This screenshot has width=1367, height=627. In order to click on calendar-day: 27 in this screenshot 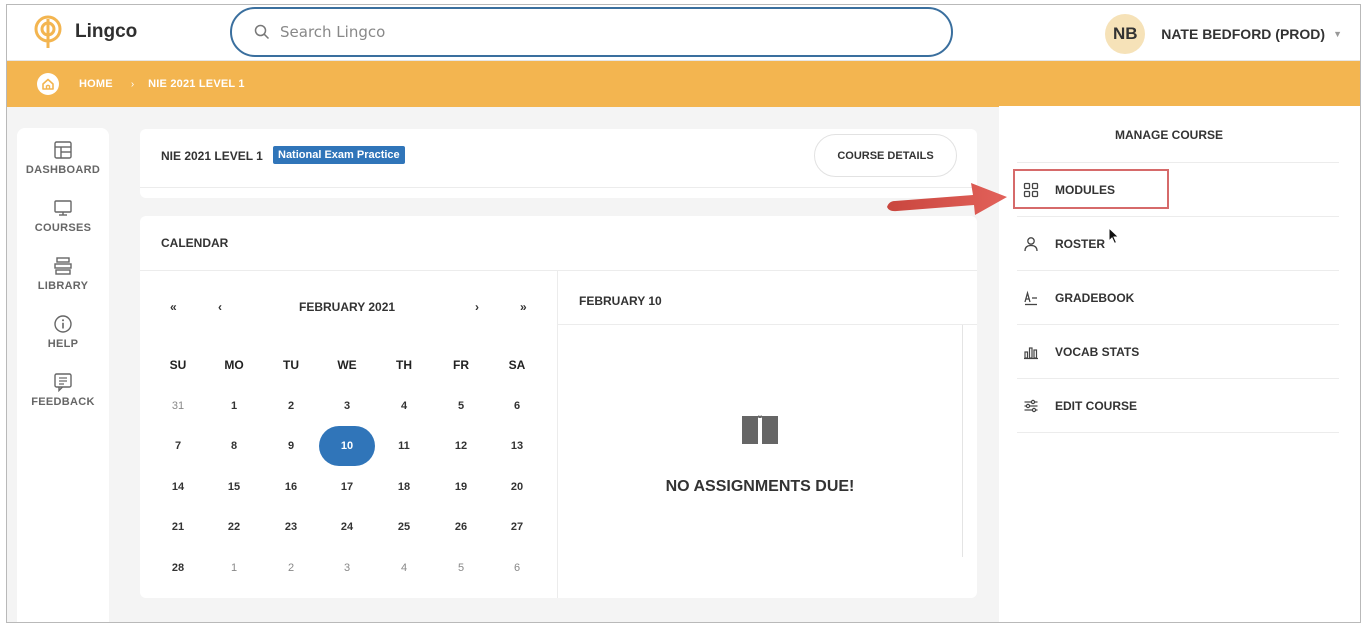, I will do `click(517, 527)`.